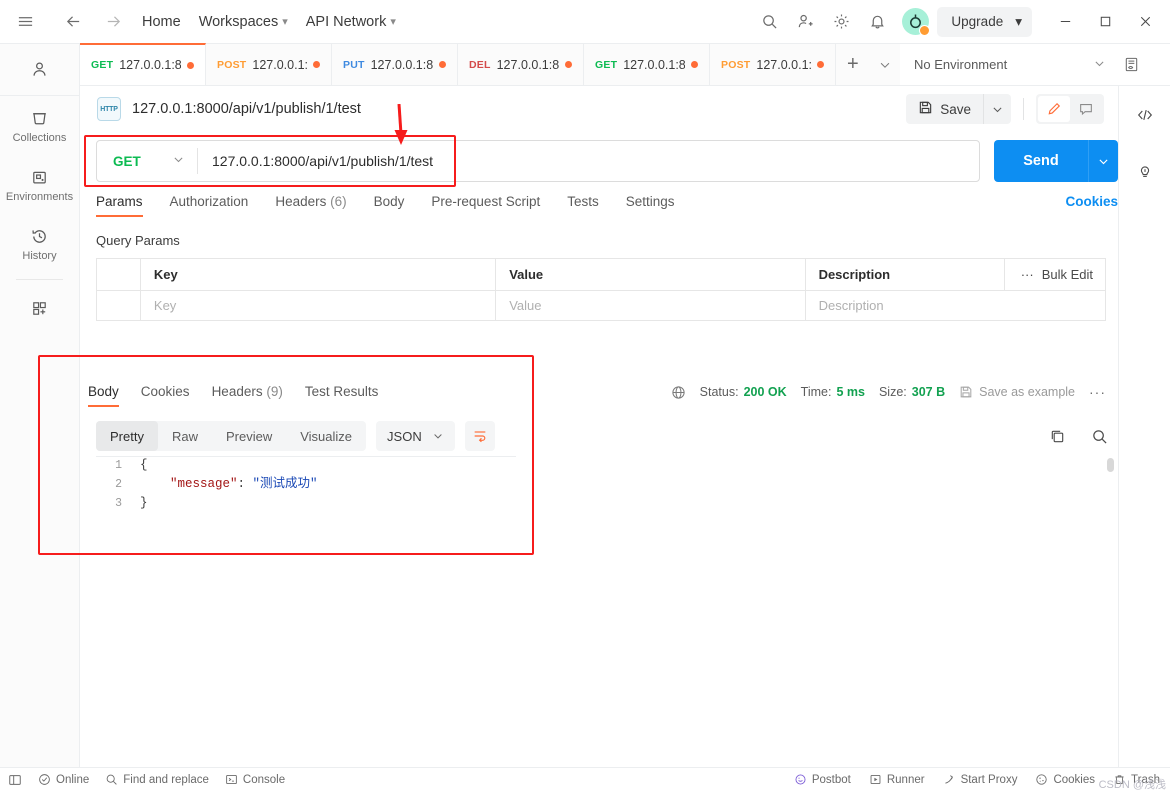 The height and width of the screenshot is (791, 1170). Describe the element at coordinates (1110, 465) in the screenshot. I see `code-scrollbar` at that location.